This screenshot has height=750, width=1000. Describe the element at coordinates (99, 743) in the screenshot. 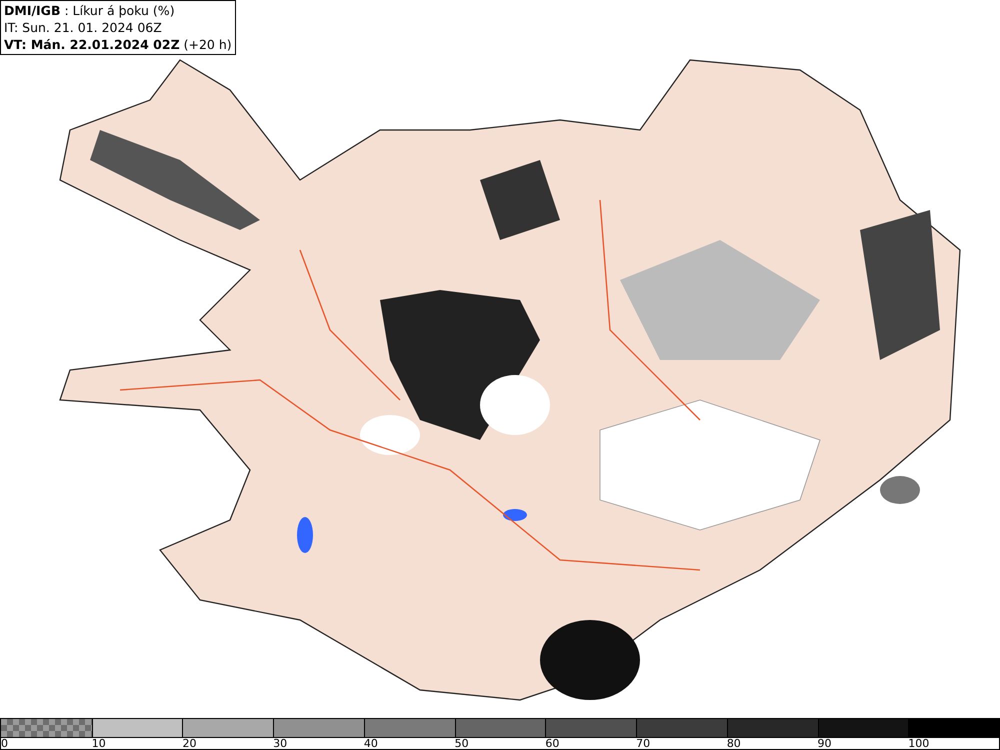

I see `legend-label: 10` at that location.